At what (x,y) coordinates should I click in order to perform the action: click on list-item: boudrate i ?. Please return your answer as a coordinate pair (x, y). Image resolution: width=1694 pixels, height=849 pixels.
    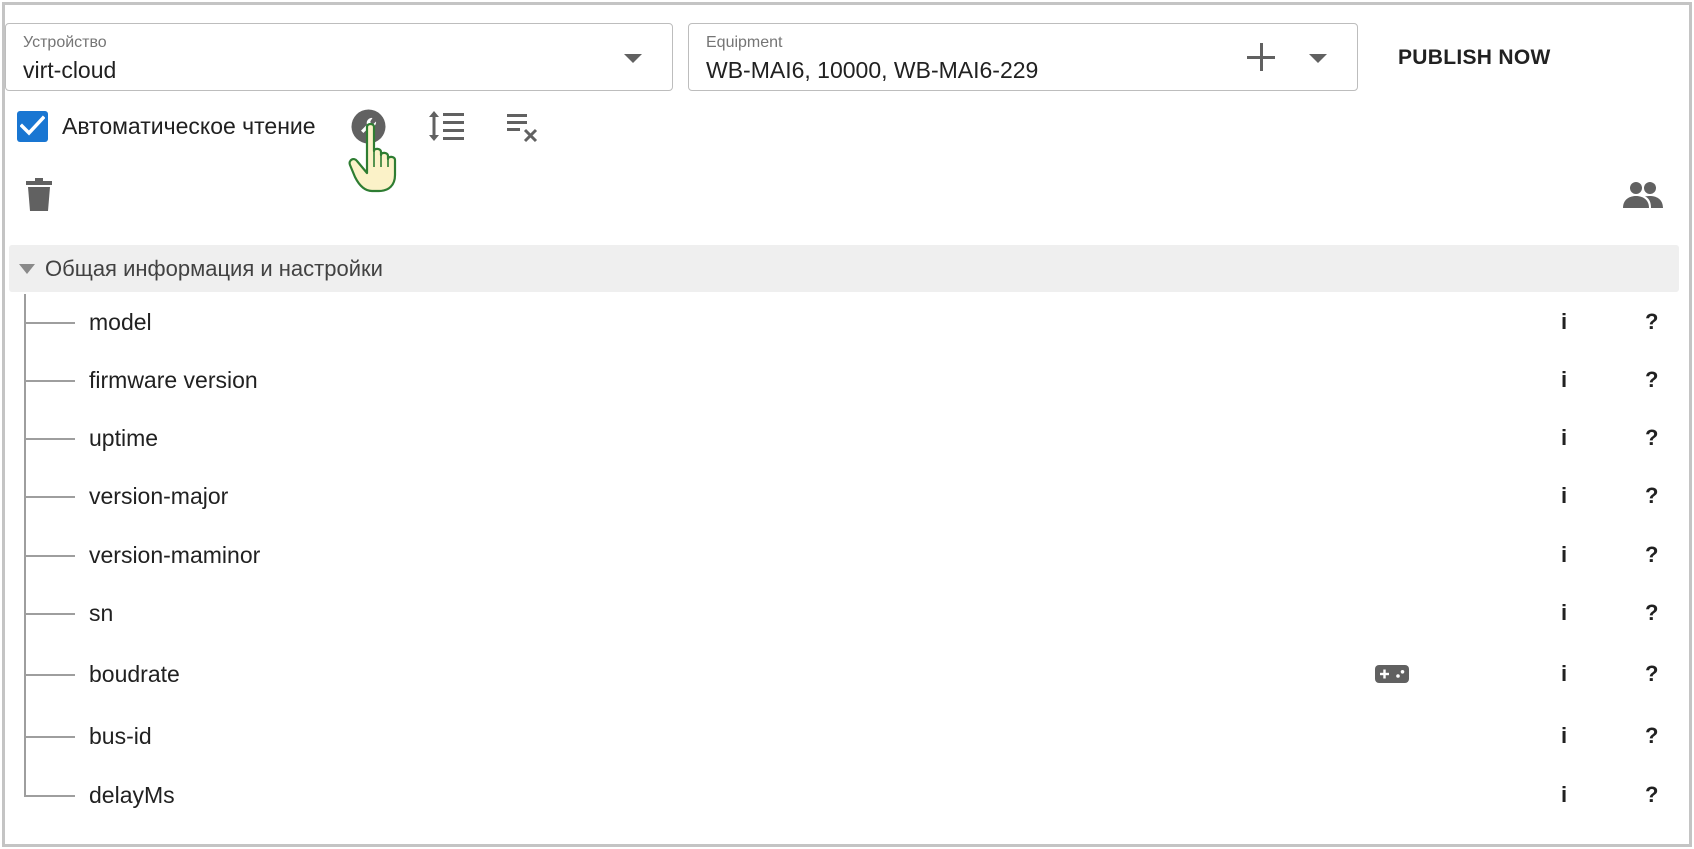
    Looking at the image, I should click on (849, 674).